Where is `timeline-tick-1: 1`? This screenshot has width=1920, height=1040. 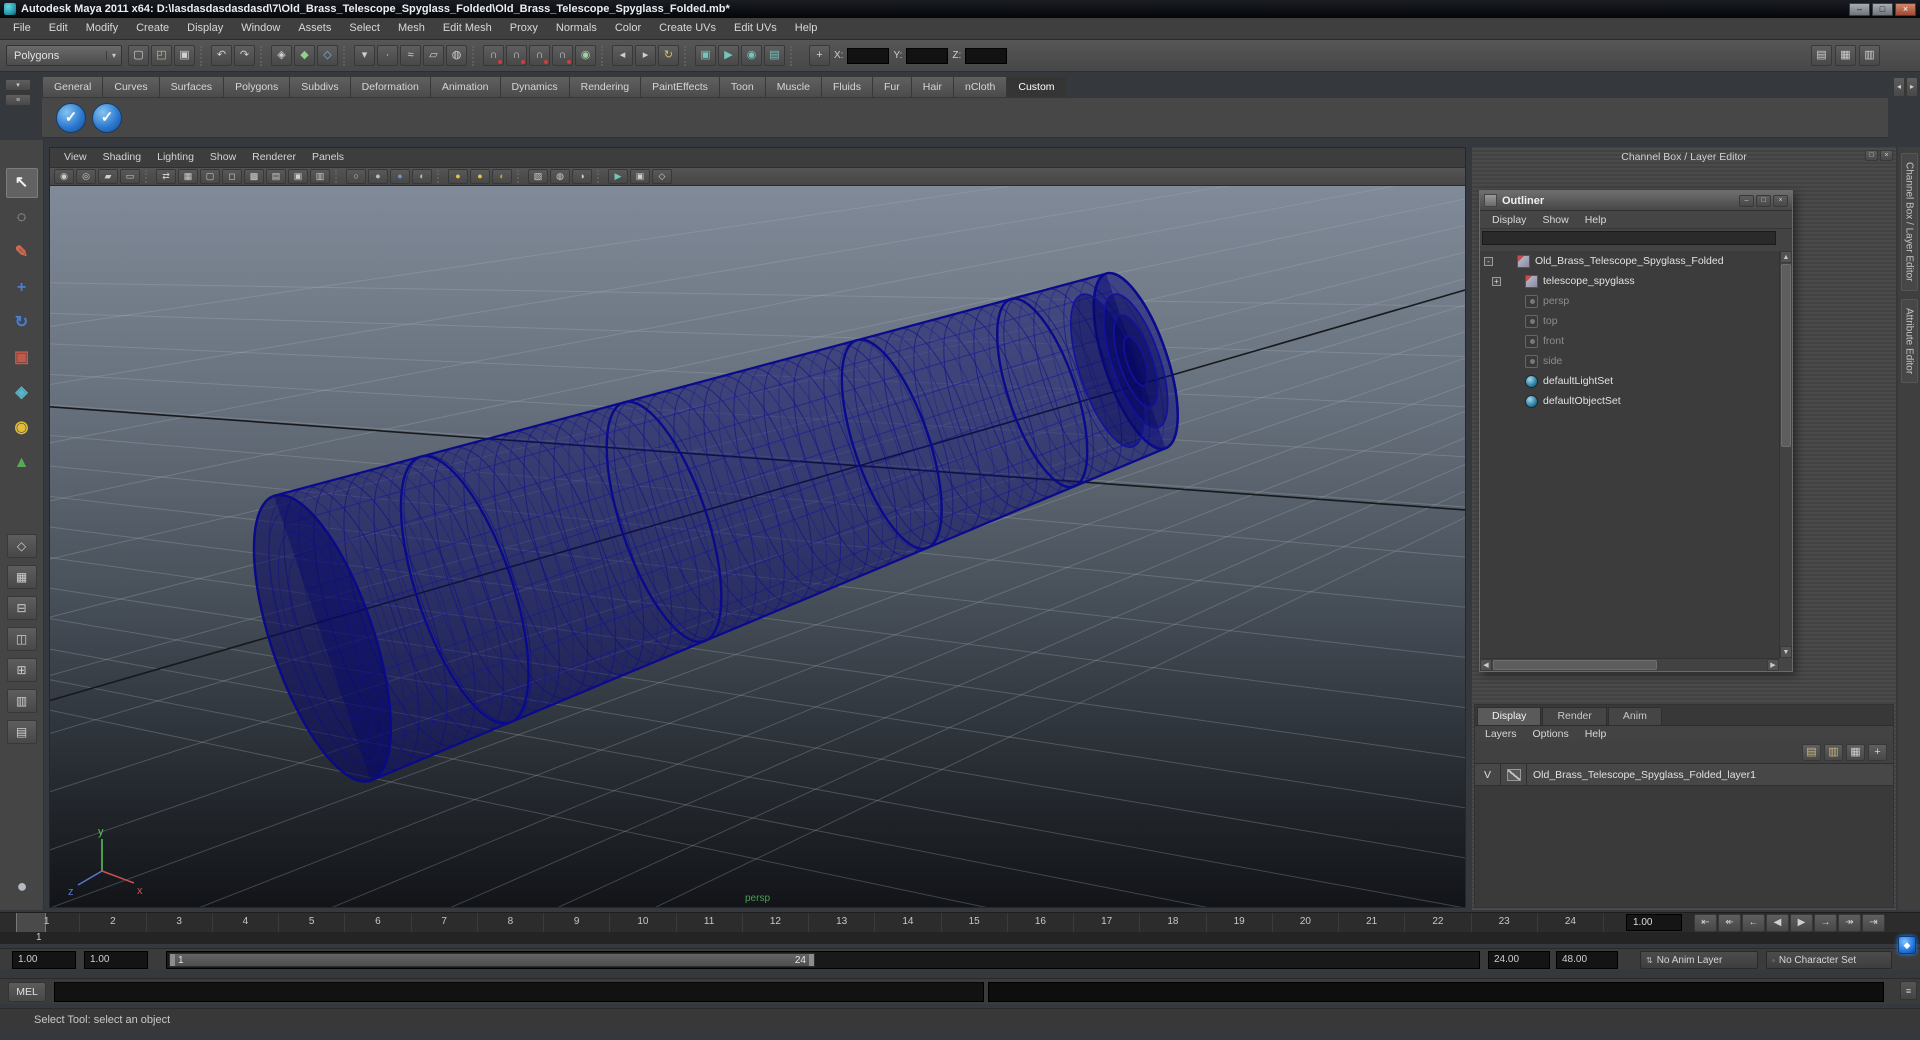 timeline-tick-1: 1 is located at coordinates (47, 923).